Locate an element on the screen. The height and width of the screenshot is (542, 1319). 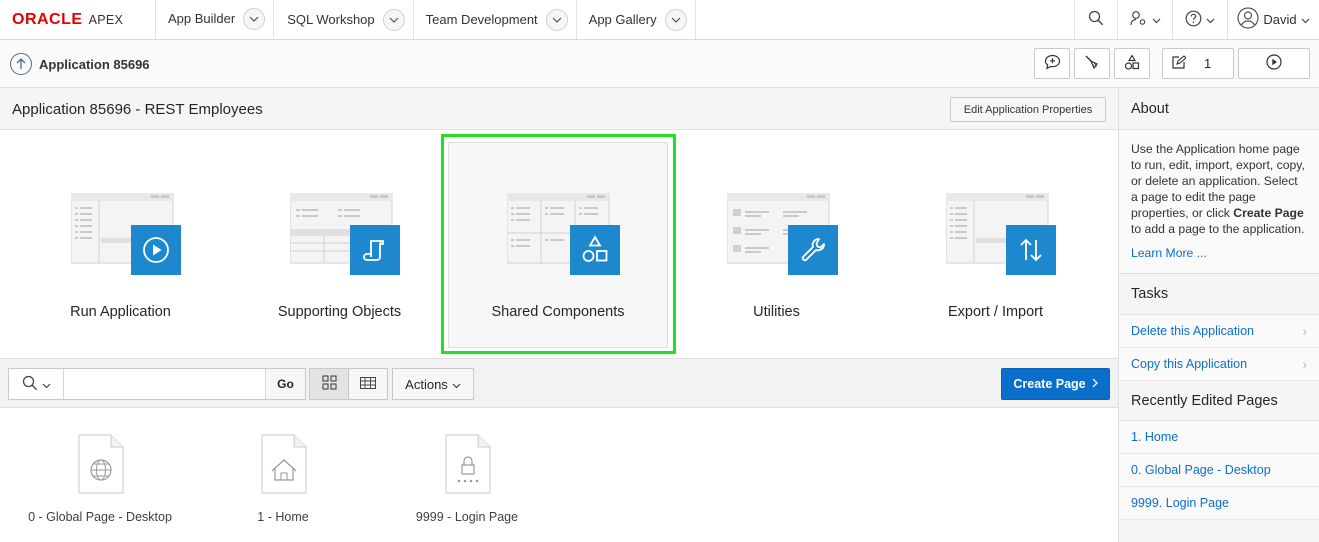
recent-page-link: 0. Global Page - Desktop is located at coordinates (1219, 470).